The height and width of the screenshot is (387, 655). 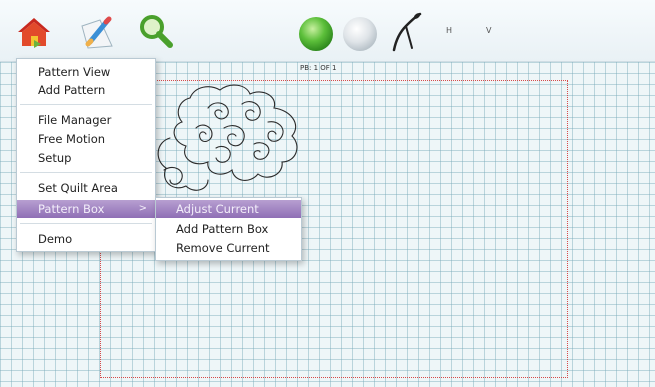 I want to click on menu-item-label: Add Pattern Box, so click(x=222, y=229).